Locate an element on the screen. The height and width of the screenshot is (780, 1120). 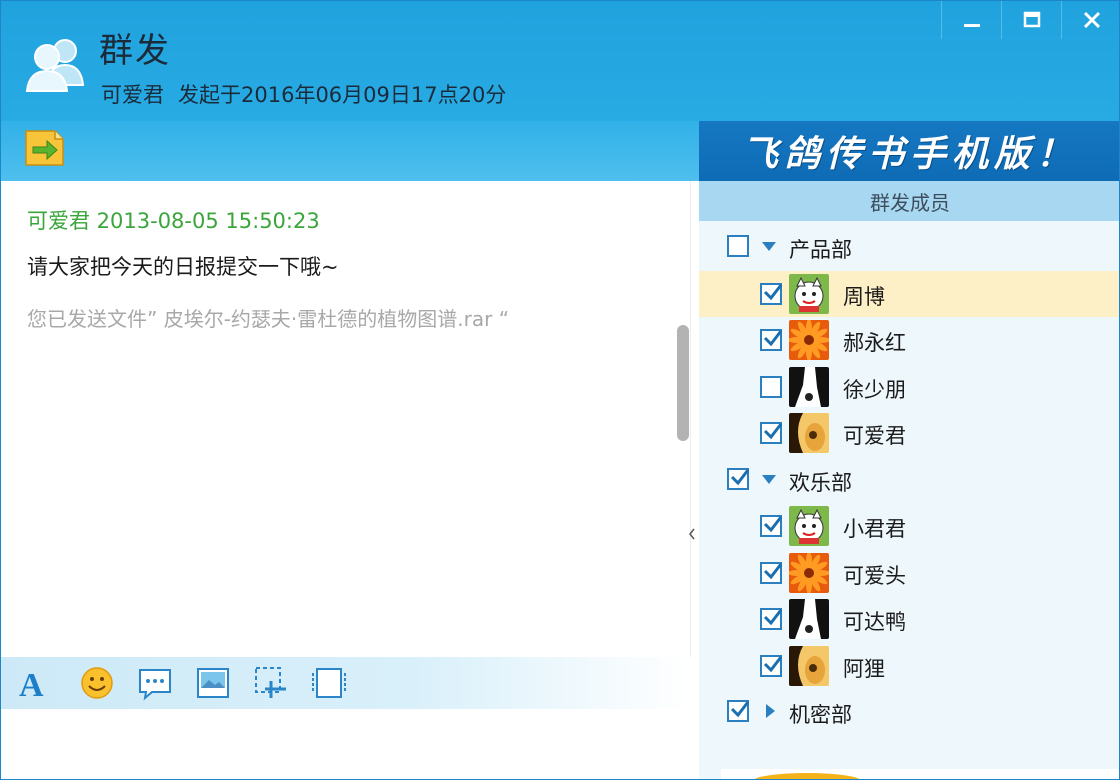
member-name: 可爱头 is located at coordinates (874, 575).